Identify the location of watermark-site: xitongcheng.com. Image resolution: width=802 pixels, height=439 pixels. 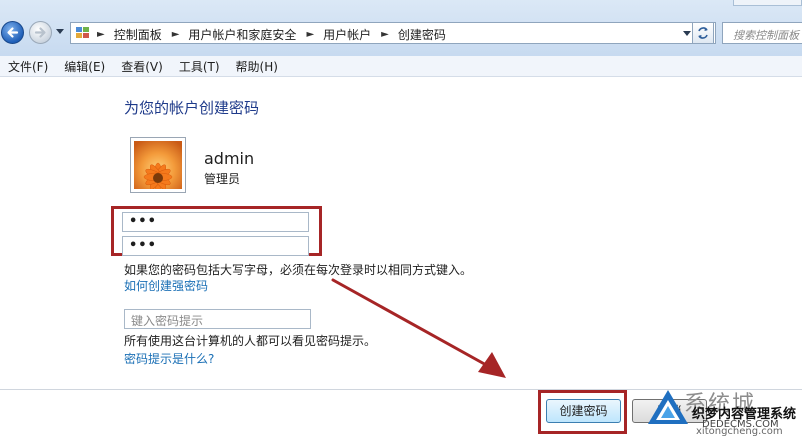
(739, 431).